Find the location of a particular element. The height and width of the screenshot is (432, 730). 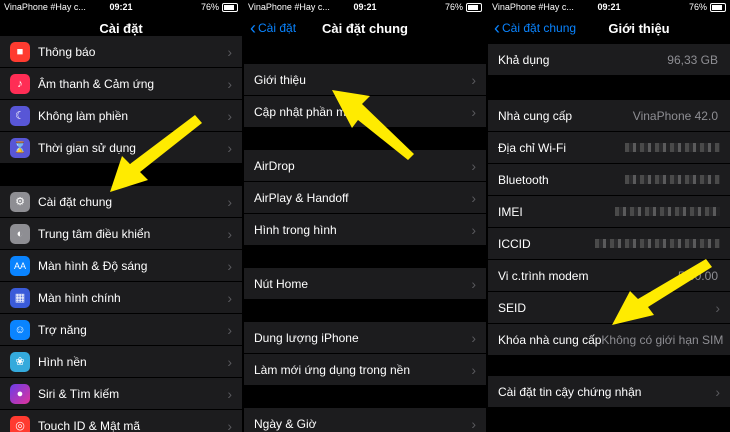

about-item-bluetooth: Bluetooth is located at coordinates (609, 179).